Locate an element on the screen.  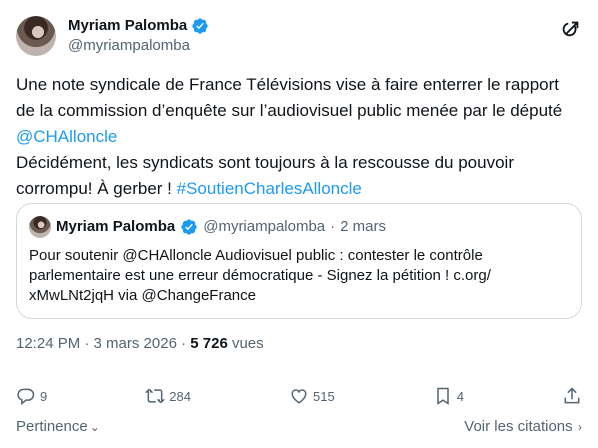
author-name-block: Myriam Palomba @myriampalomba is located at coordinates (138, 36).